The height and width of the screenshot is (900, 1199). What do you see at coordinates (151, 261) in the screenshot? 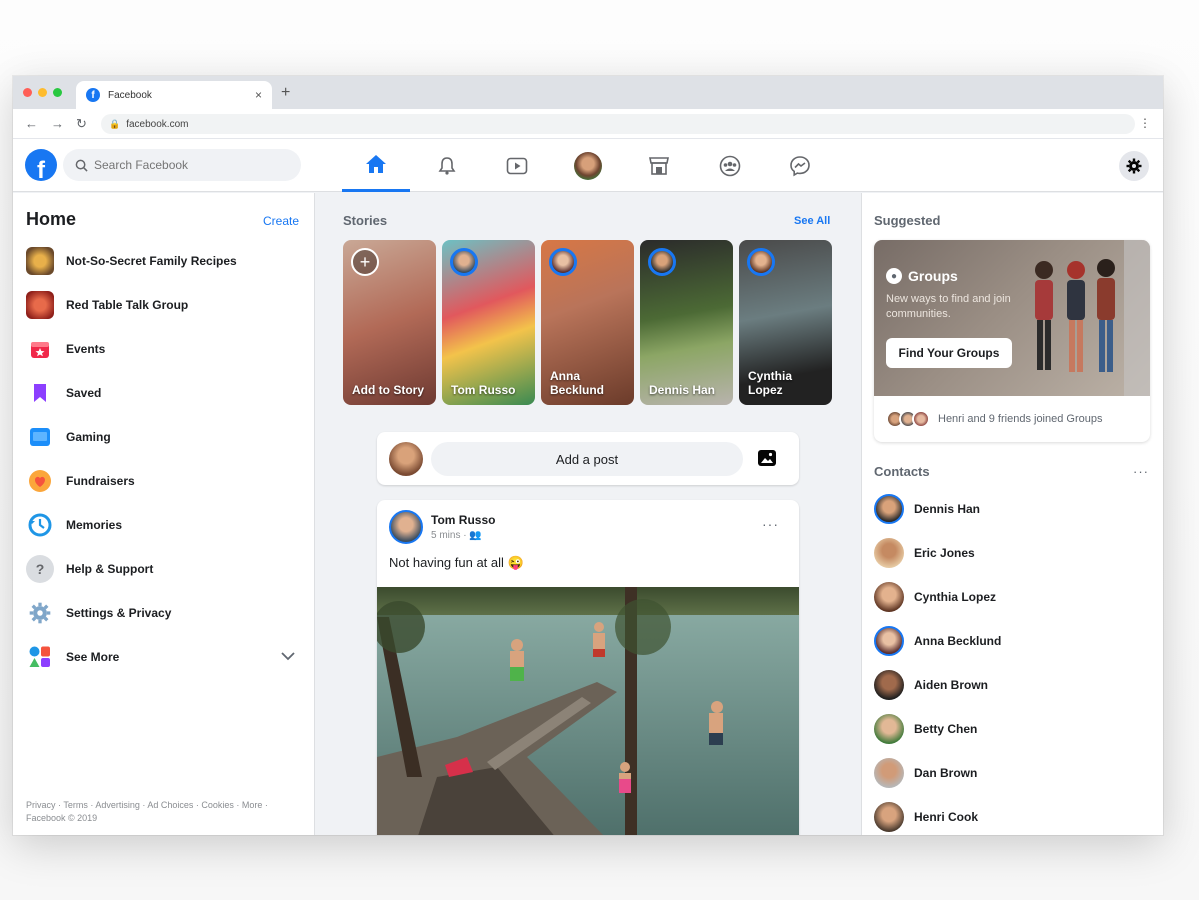
I see `sidebar-item-label: Not-So-Secret Family Recipes` at bounding box center [151, 261].